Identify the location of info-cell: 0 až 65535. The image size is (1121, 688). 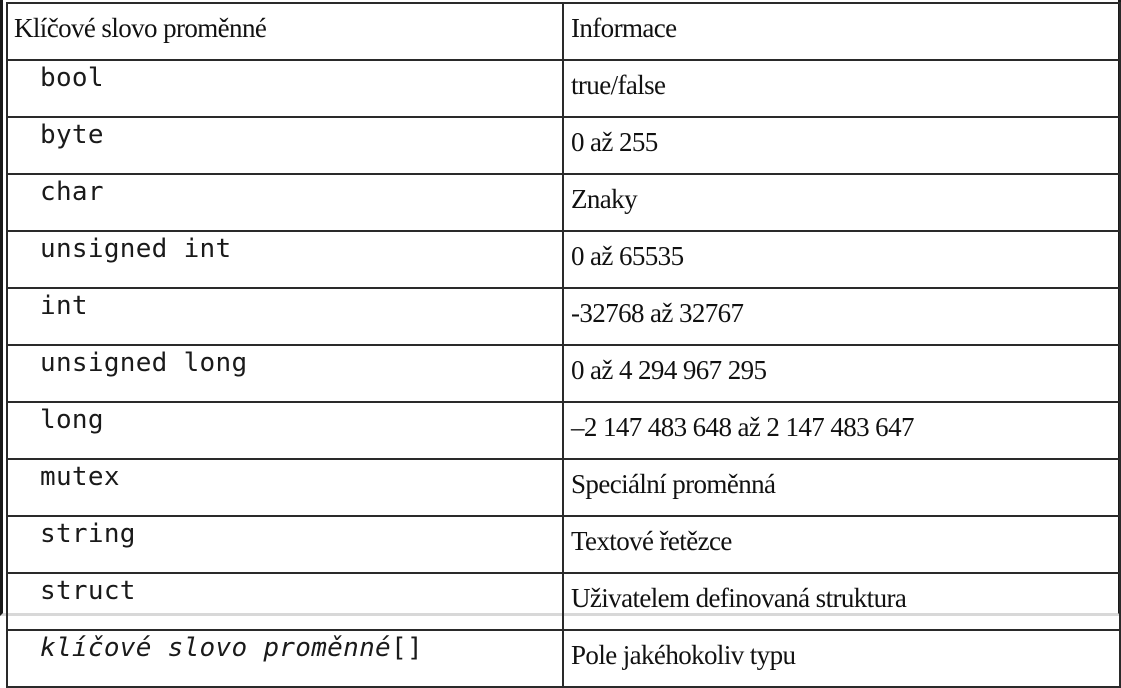
(841, 259).